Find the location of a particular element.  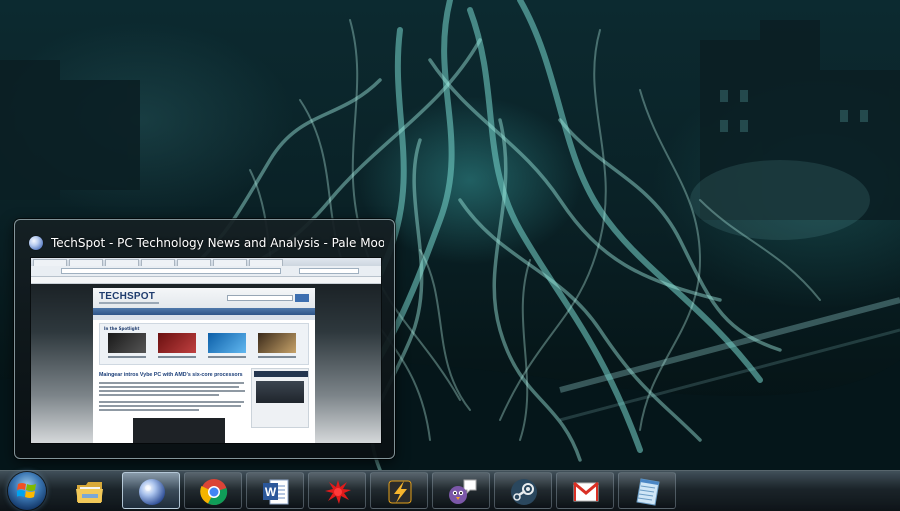

steam-icon is located at coordinates (524, 492).